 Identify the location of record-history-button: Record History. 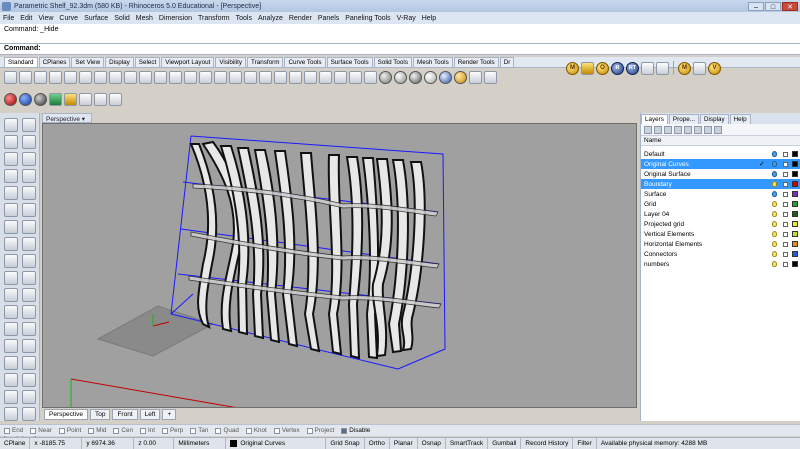
(547, 443).